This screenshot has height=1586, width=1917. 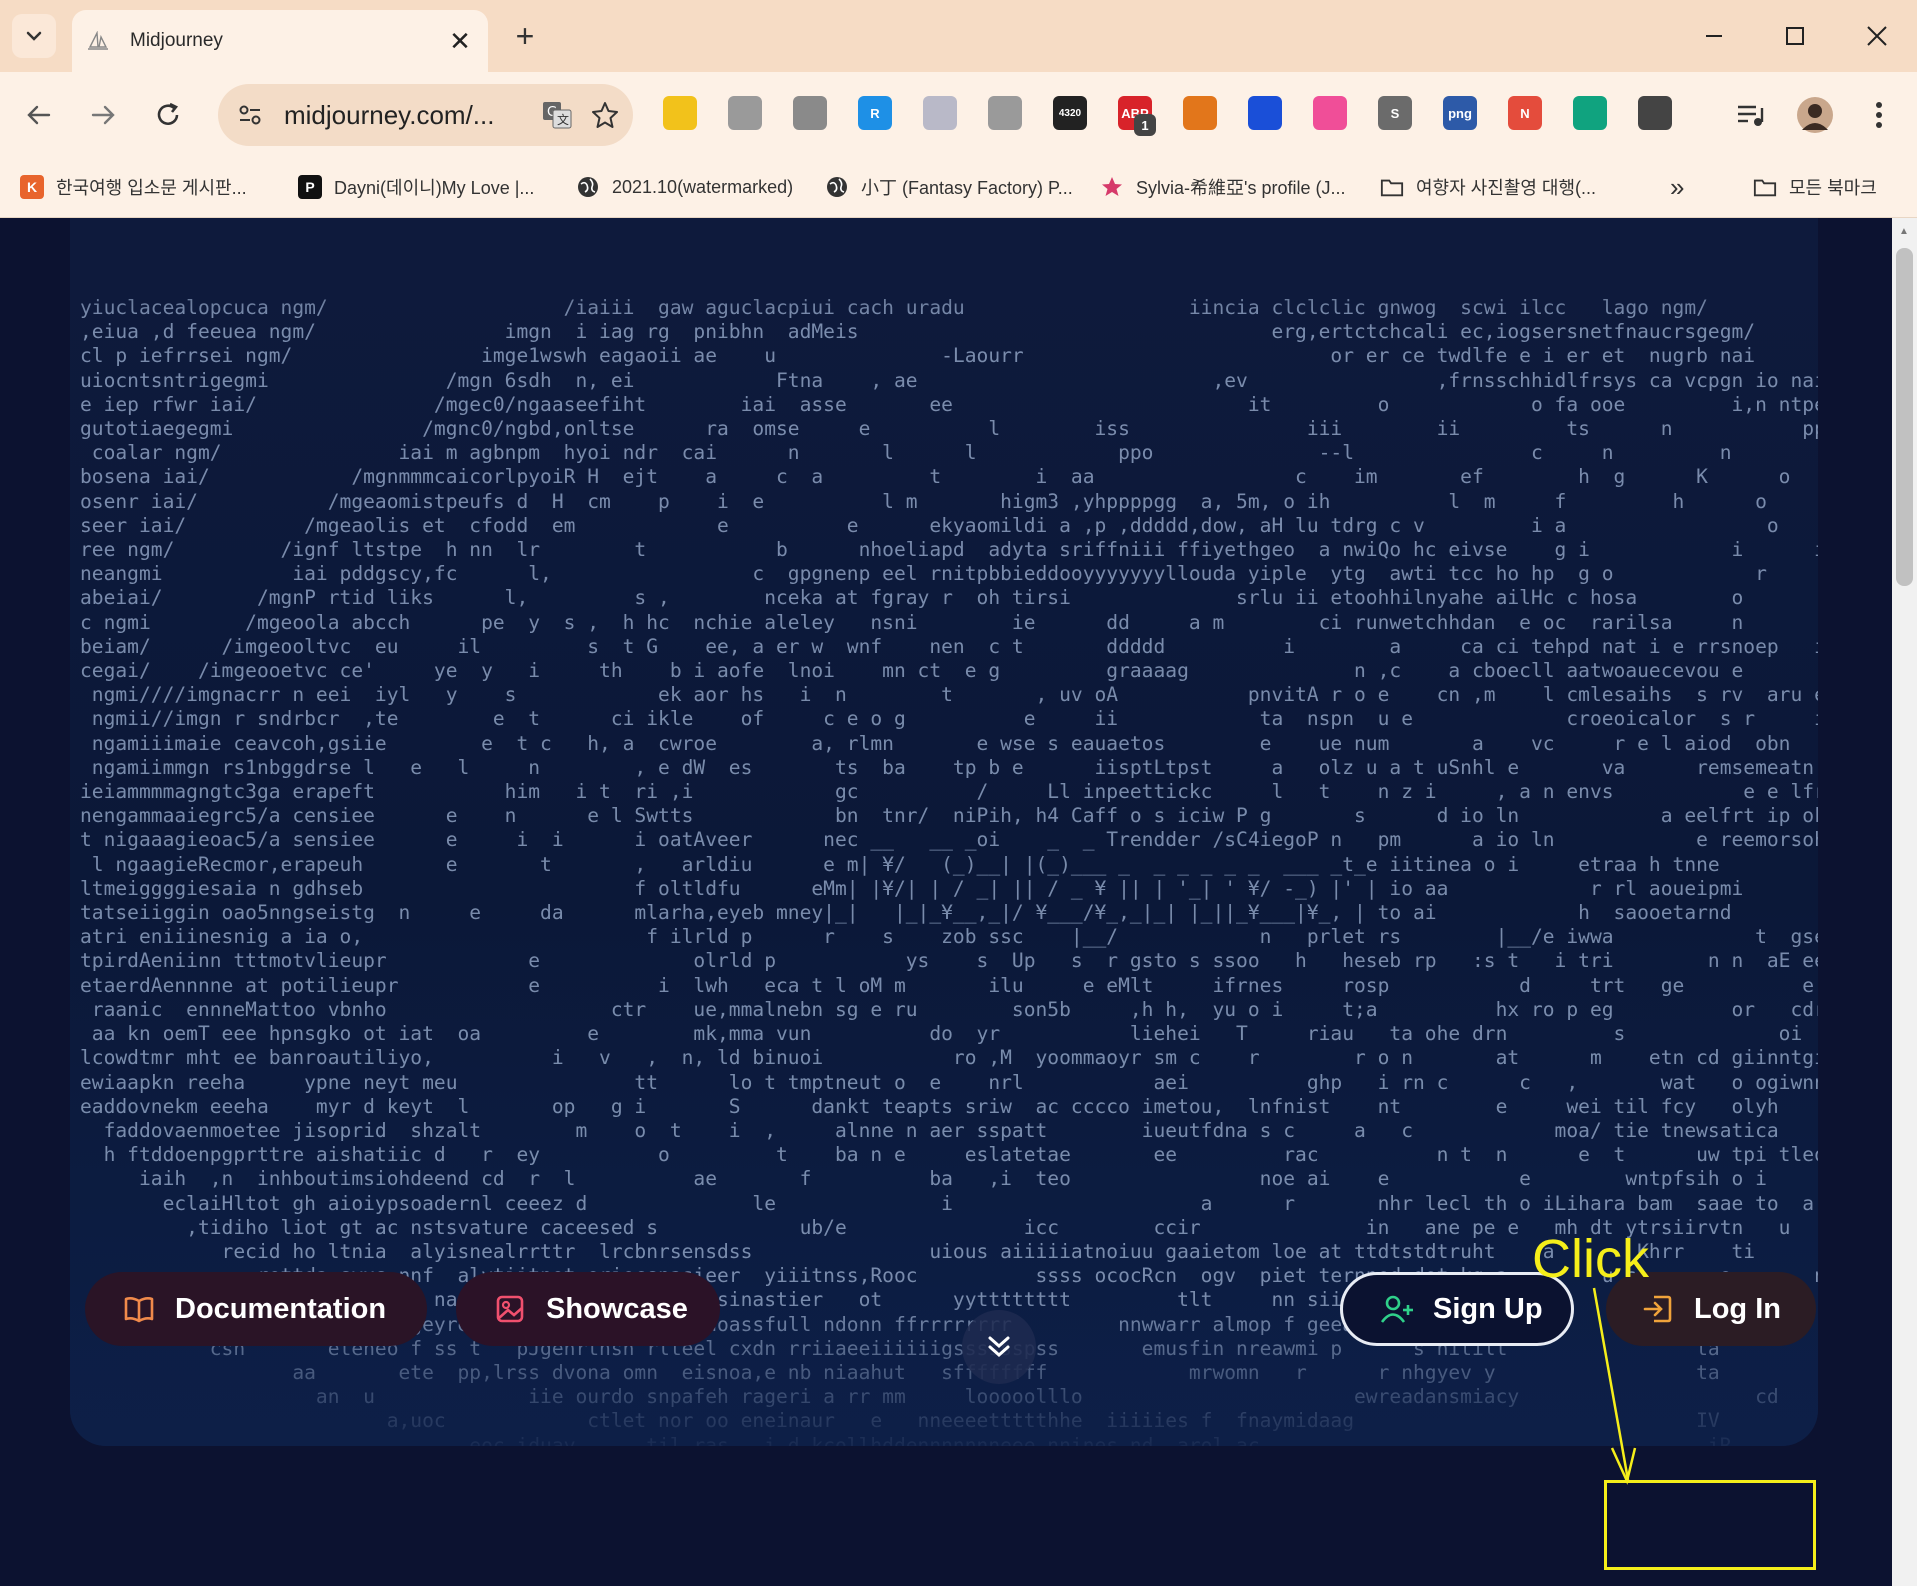 I want to click on forward-icon, so click(x=103, y=115).